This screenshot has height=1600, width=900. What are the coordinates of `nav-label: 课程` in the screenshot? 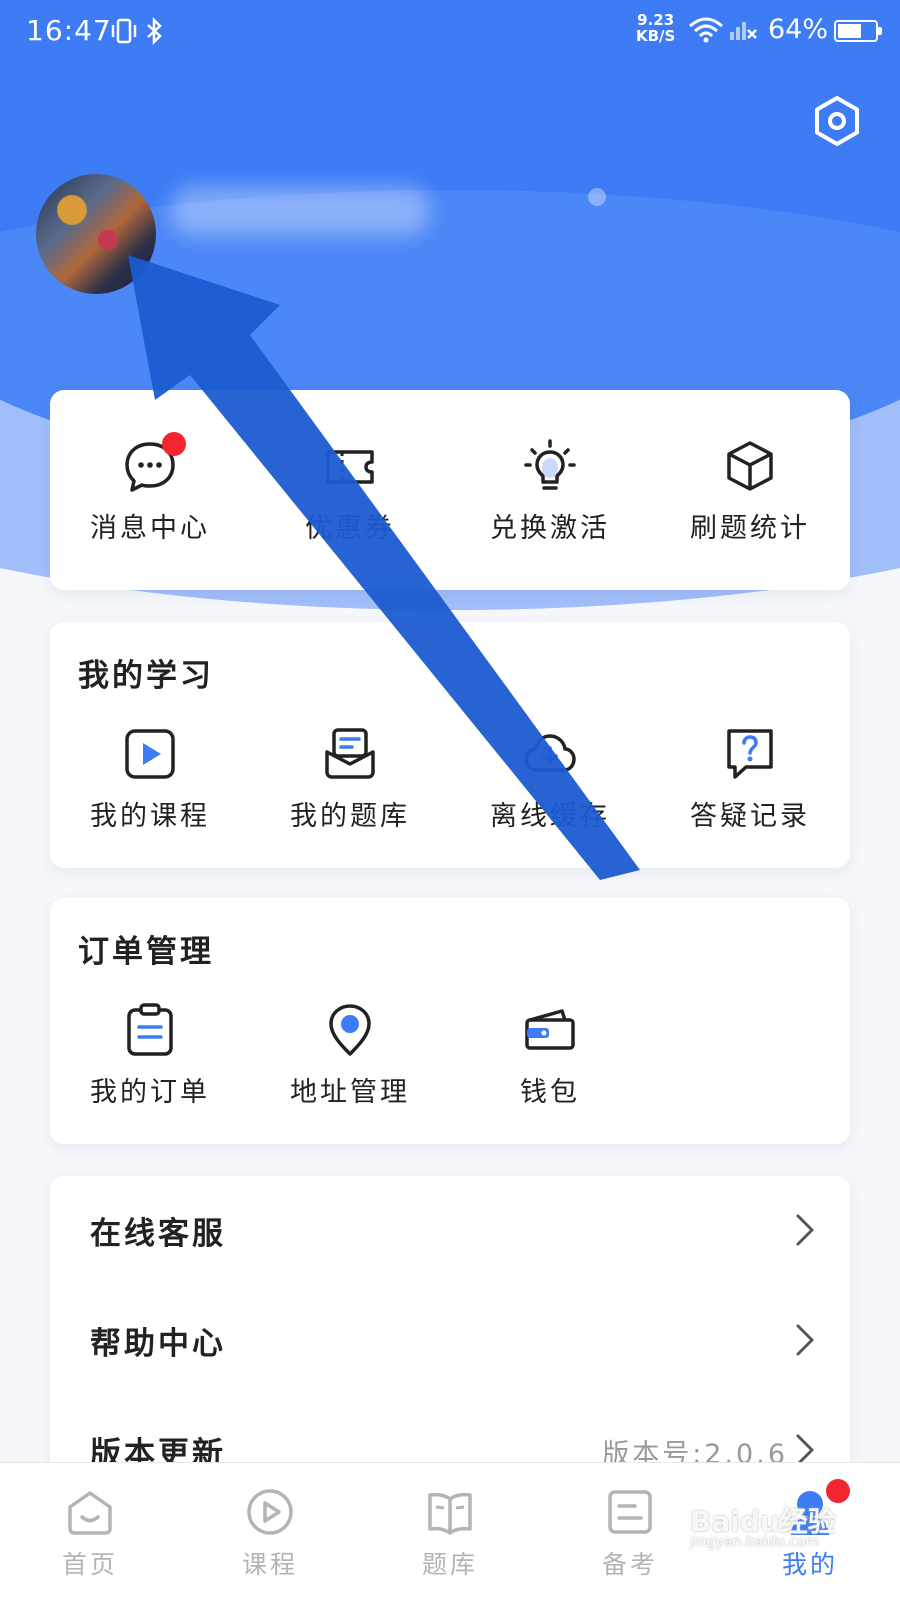 It's located at (269, 1564).